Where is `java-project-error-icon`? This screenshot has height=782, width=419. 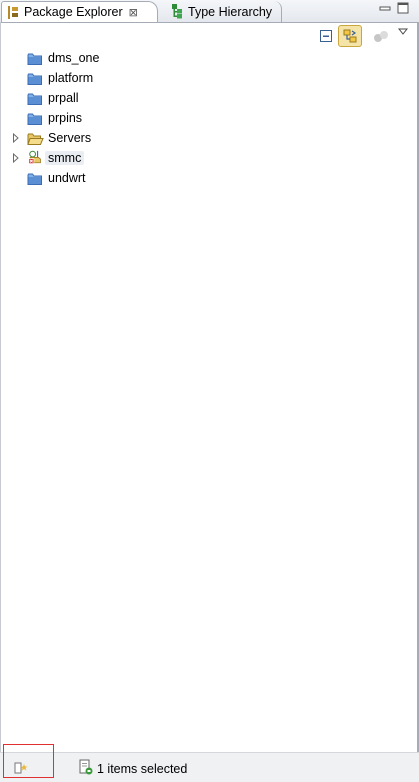
java-project-error-icon is located at coordinates (34, 157).